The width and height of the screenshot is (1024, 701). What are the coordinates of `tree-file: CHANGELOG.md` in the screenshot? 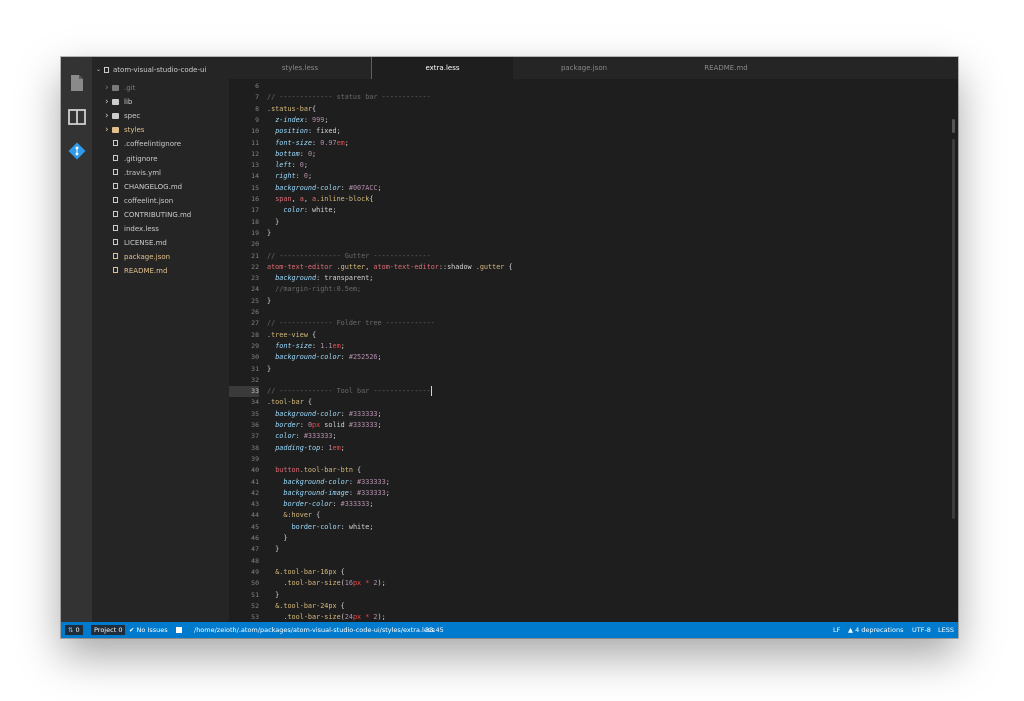 It's located at (160, 187).